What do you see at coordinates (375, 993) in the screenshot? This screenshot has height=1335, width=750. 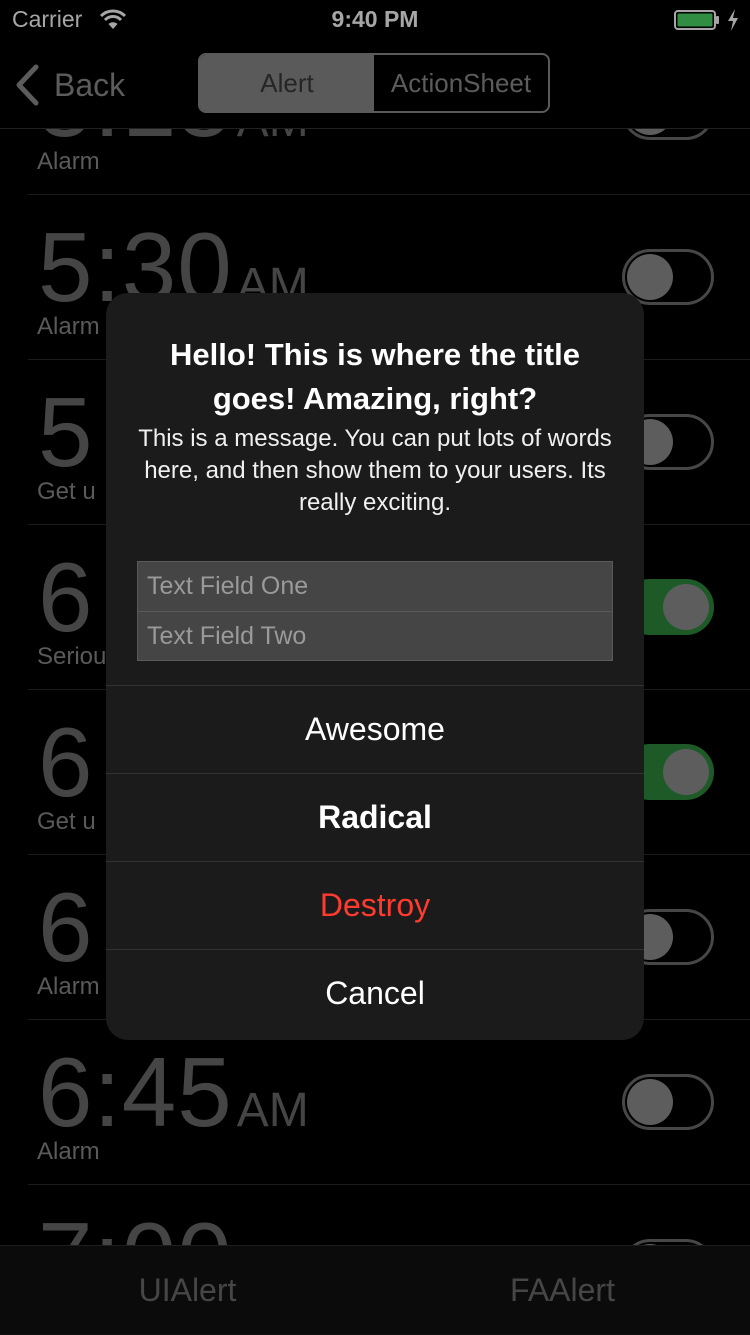 I see `cancel-button: Cancel` at bounding box center [375, 993].